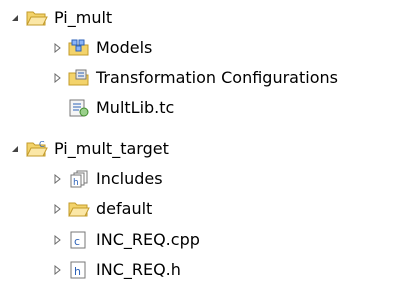 This screenshot has width=408, height=302. I want to click on models-folder-icon, so click(79, 48).